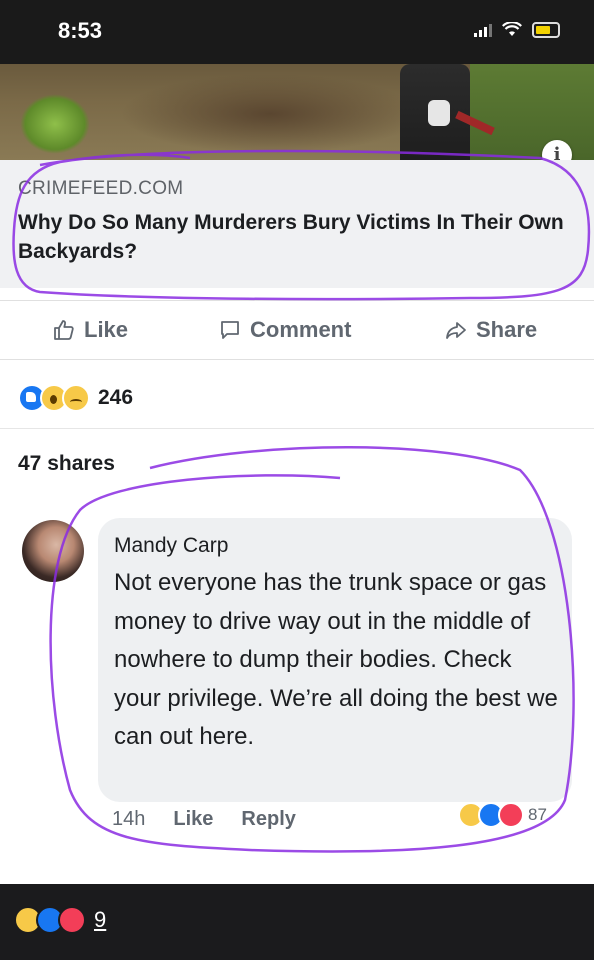 The width and height of the screenshot is (594, 960). Describe the element at coordinates (80, 30) in the screenshot. I see `clock: 8:53` at that location.